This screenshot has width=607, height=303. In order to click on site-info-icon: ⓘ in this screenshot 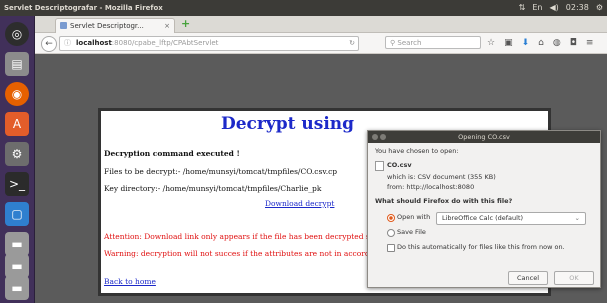, I will do `click(67, 43)`.